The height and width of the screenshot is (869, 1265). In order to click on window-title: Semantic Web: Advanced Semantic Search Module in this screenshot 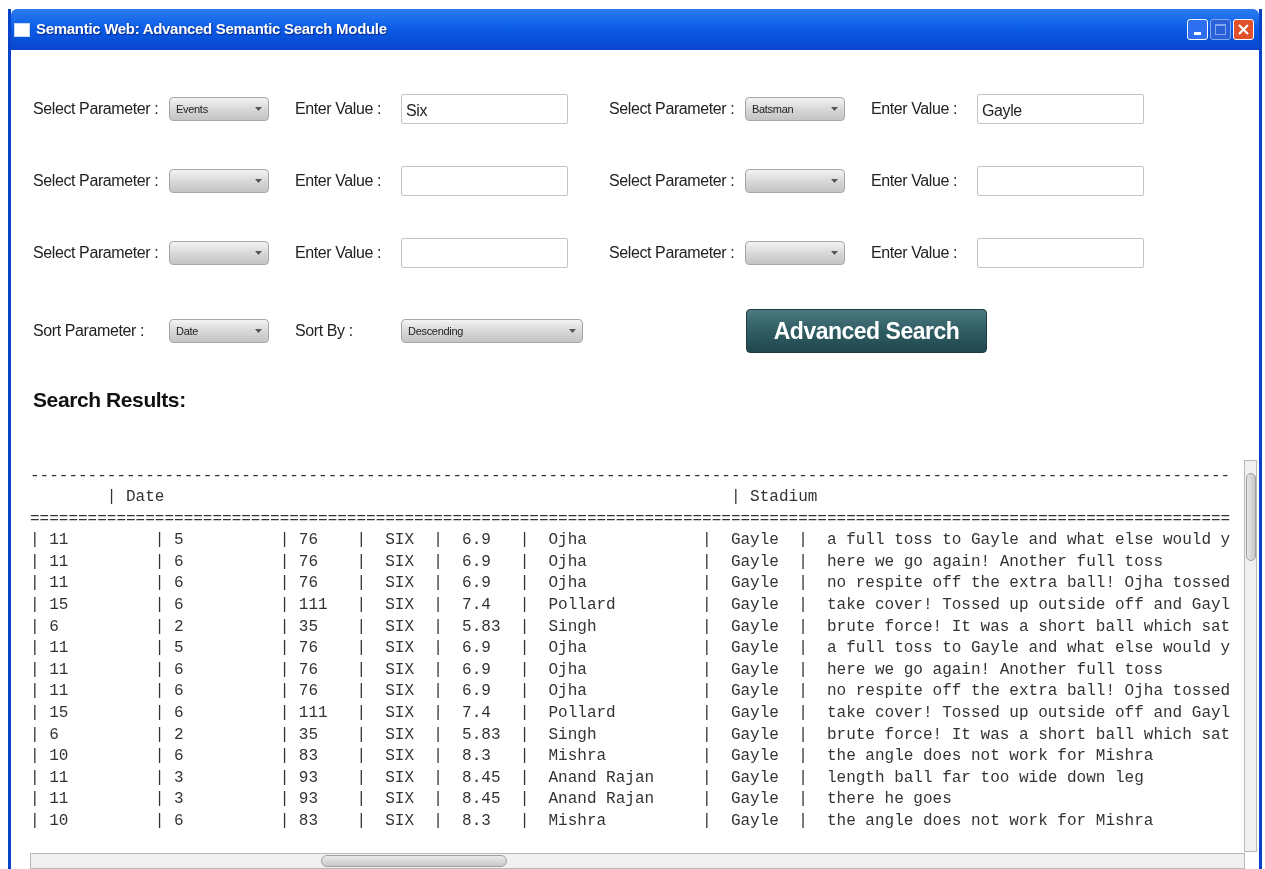, I will do `click(211, 29)`.